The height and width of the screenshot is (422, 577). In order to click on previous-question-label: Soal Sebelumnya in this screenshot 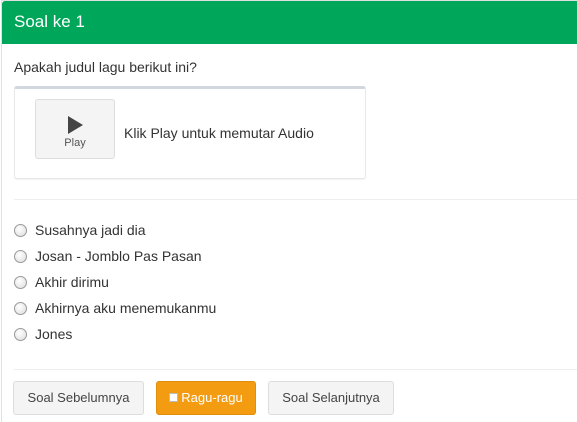, I will do `click(78, 397)`.